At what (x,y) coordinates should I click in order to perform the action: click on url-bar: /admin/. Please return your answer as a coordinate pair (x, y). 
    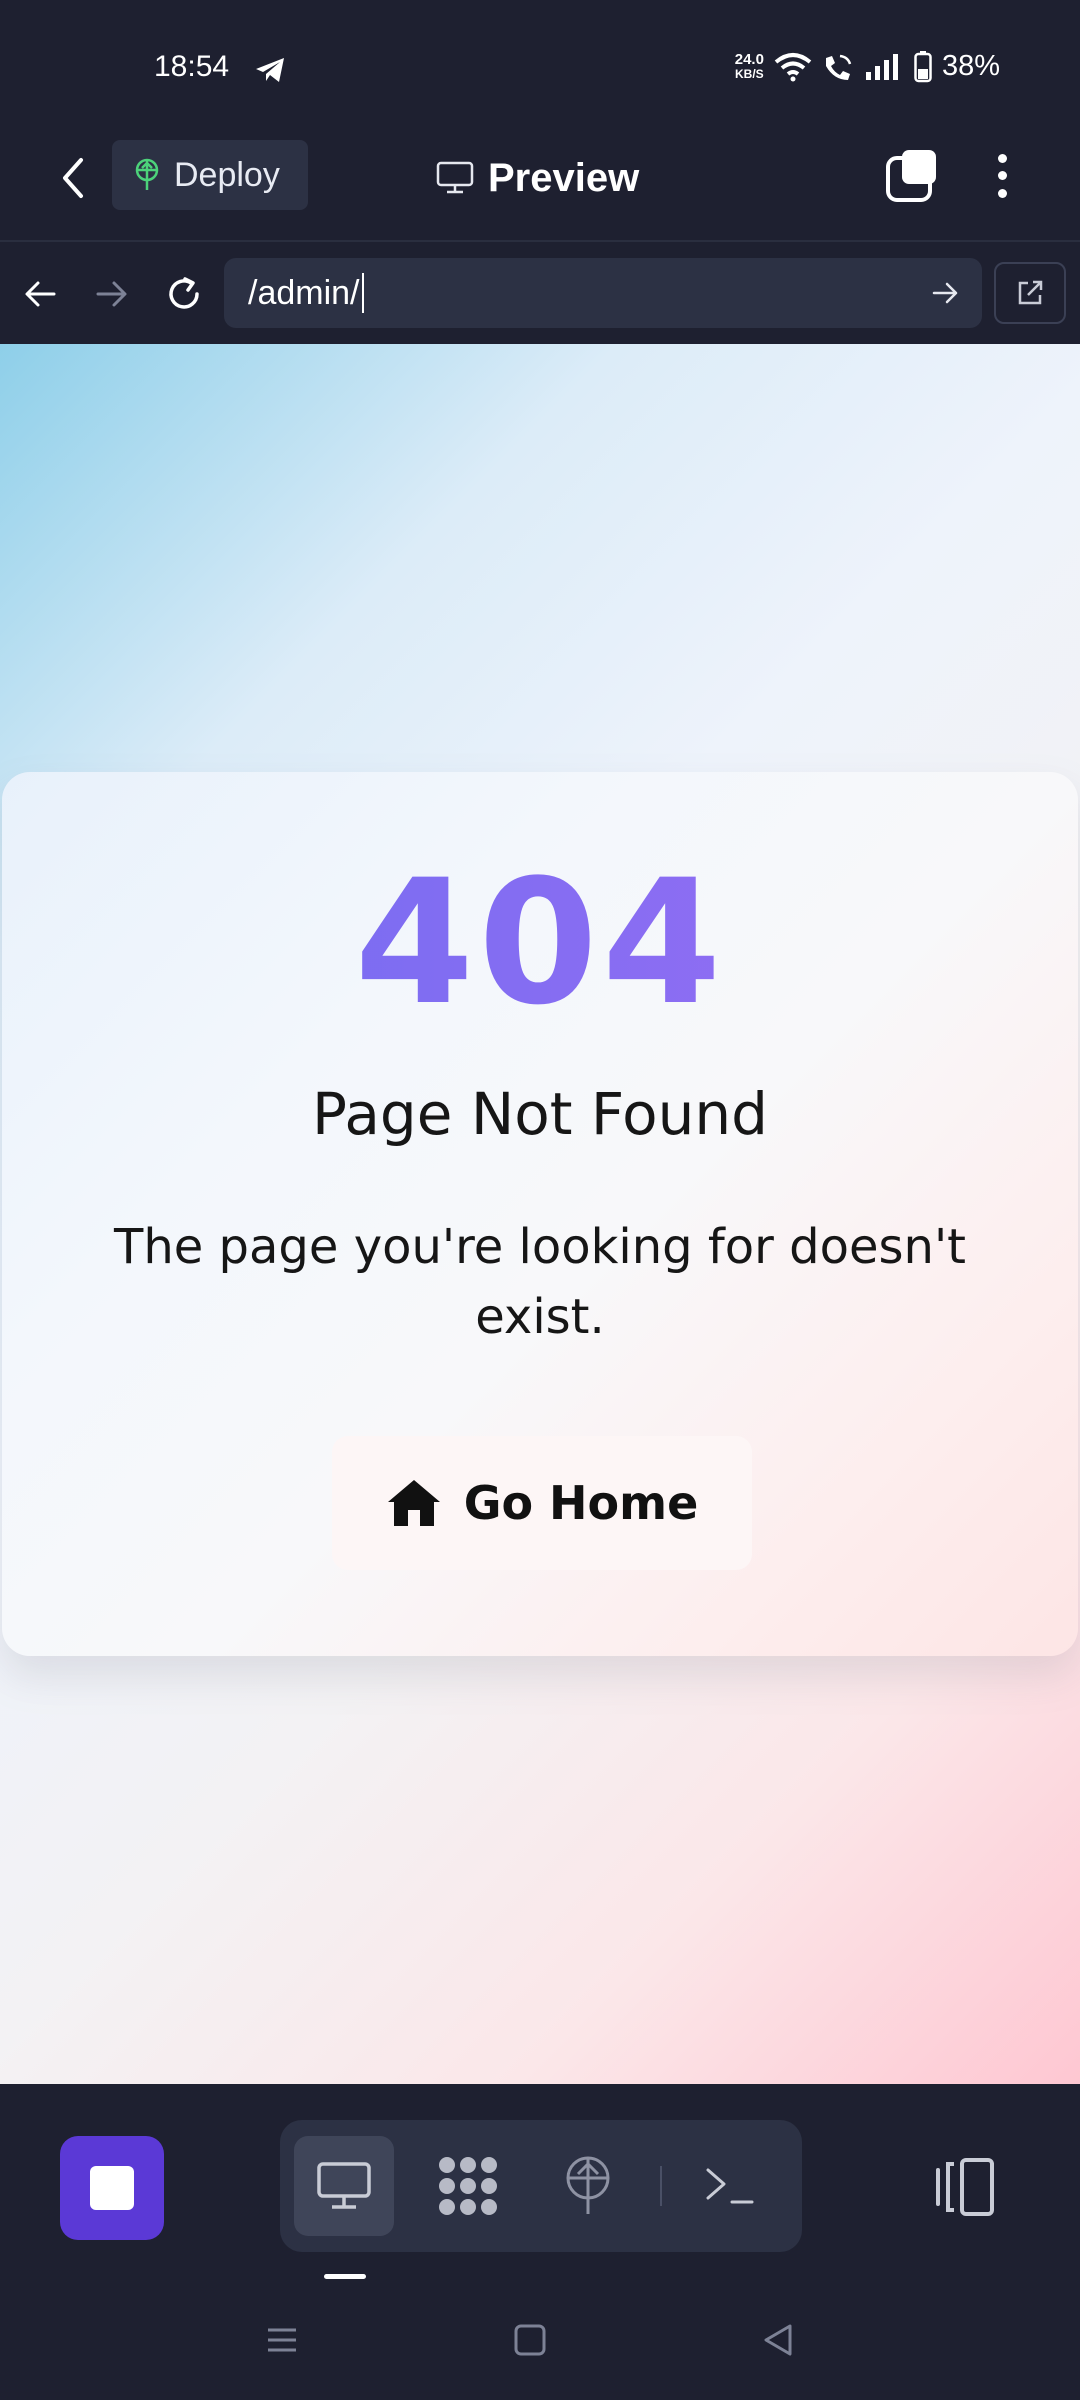
    Looking at the image, I should click on (540, 293).